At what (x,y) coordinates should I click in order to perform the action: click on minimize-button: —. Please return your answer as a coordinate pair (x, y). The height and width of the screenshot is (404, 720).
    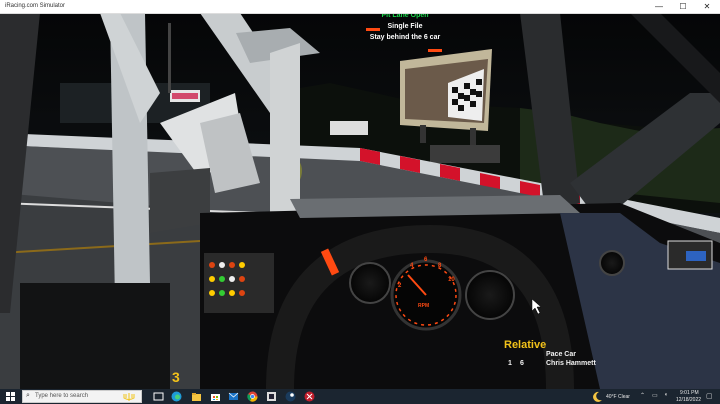
    Looking at the image, I should click on (659, 6).